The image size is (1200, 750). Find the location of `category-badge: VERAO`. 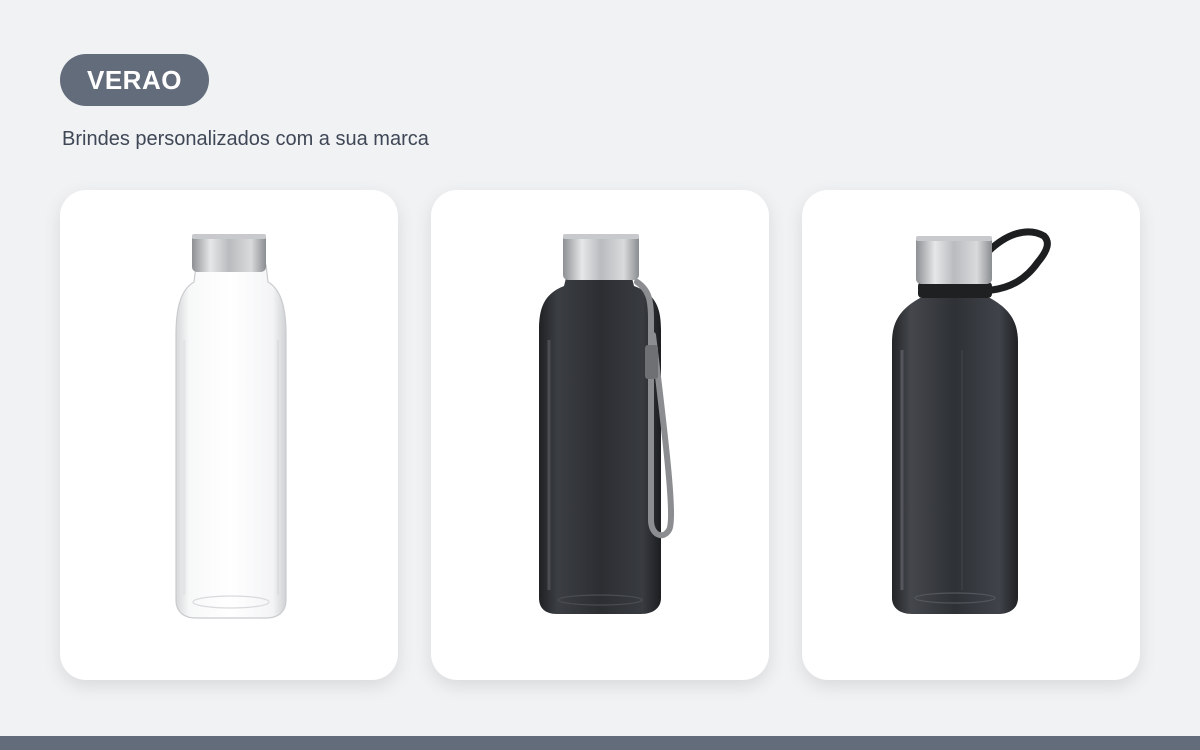

category-badge: VERAO is located at coordinates (134, 80).